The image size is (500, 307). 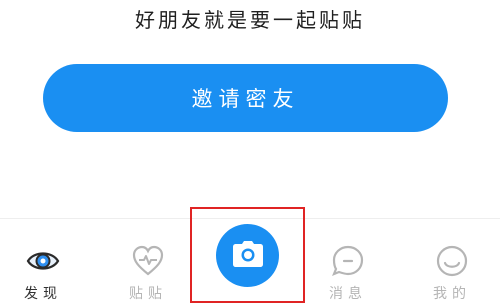 I want to click on message-bubble-icon, so click(x=348, y=261).